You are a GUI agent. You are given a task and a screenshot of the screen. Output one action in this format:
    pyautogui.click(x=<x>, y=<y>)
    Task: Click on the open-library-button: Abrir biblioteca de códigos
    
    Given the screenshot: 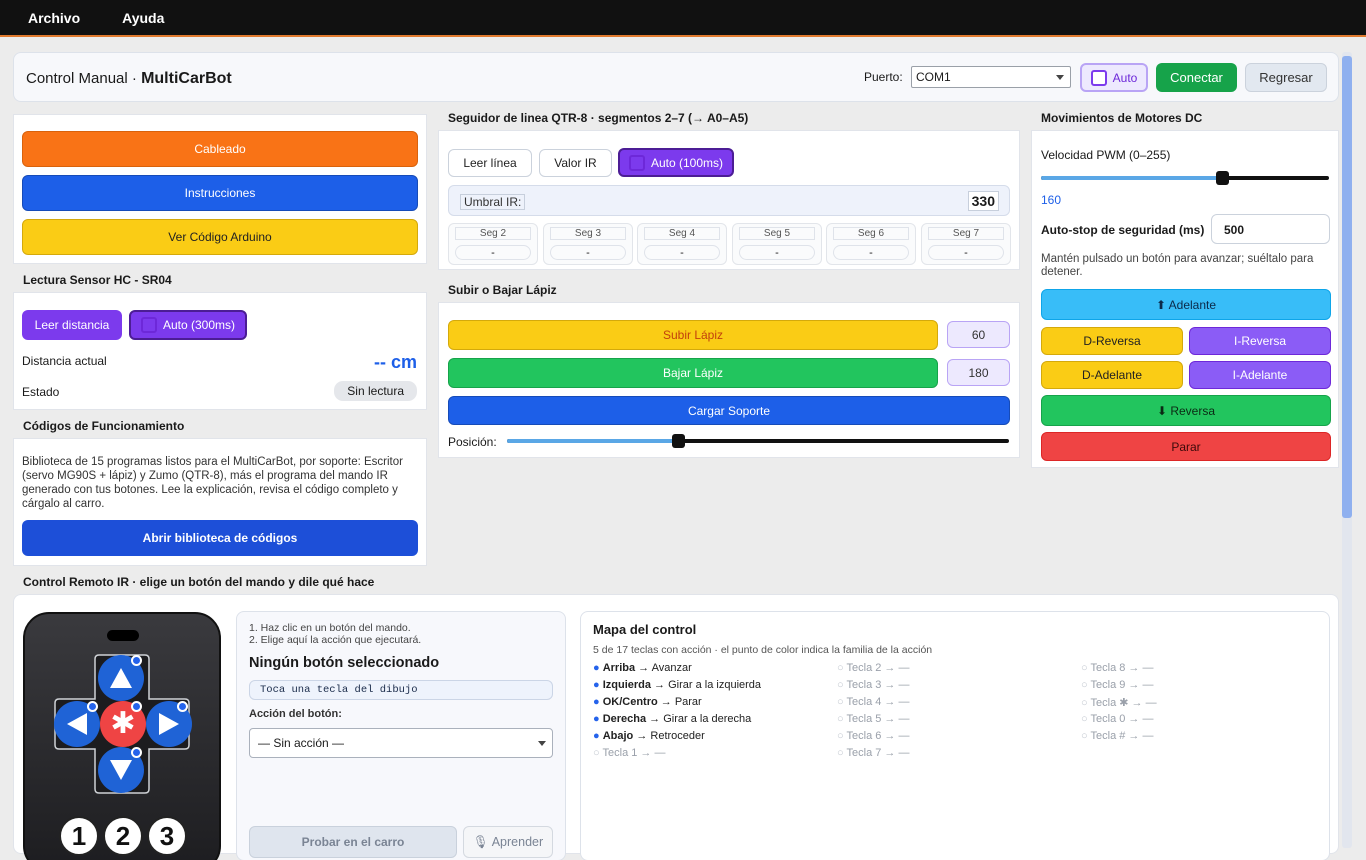 What is the action you would take?
    pyautogui.click(x=220, y=538)
    